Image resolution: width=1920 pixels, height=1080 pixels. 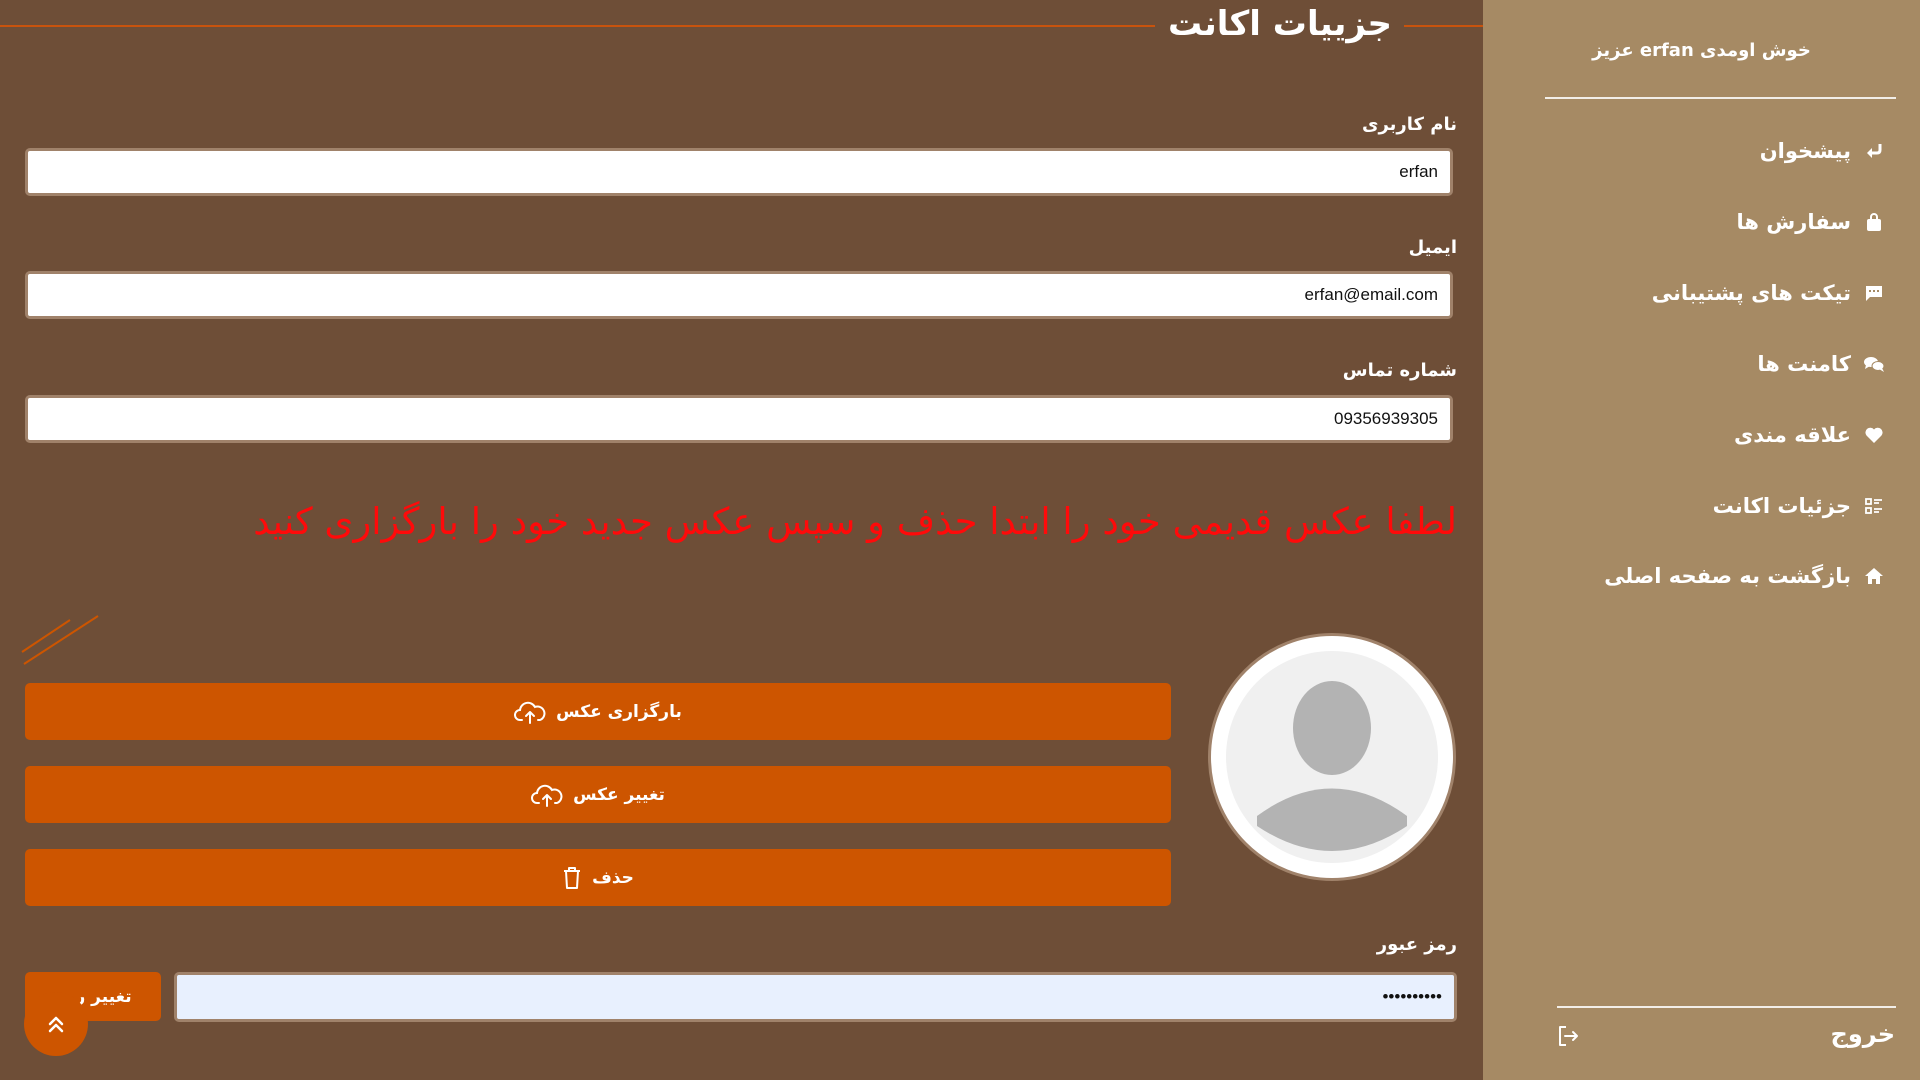 What do you see at coordinates (1409, 124) in the screenshot?
I see `username-label: نام کاربری` at bounding box center [1409, 124].